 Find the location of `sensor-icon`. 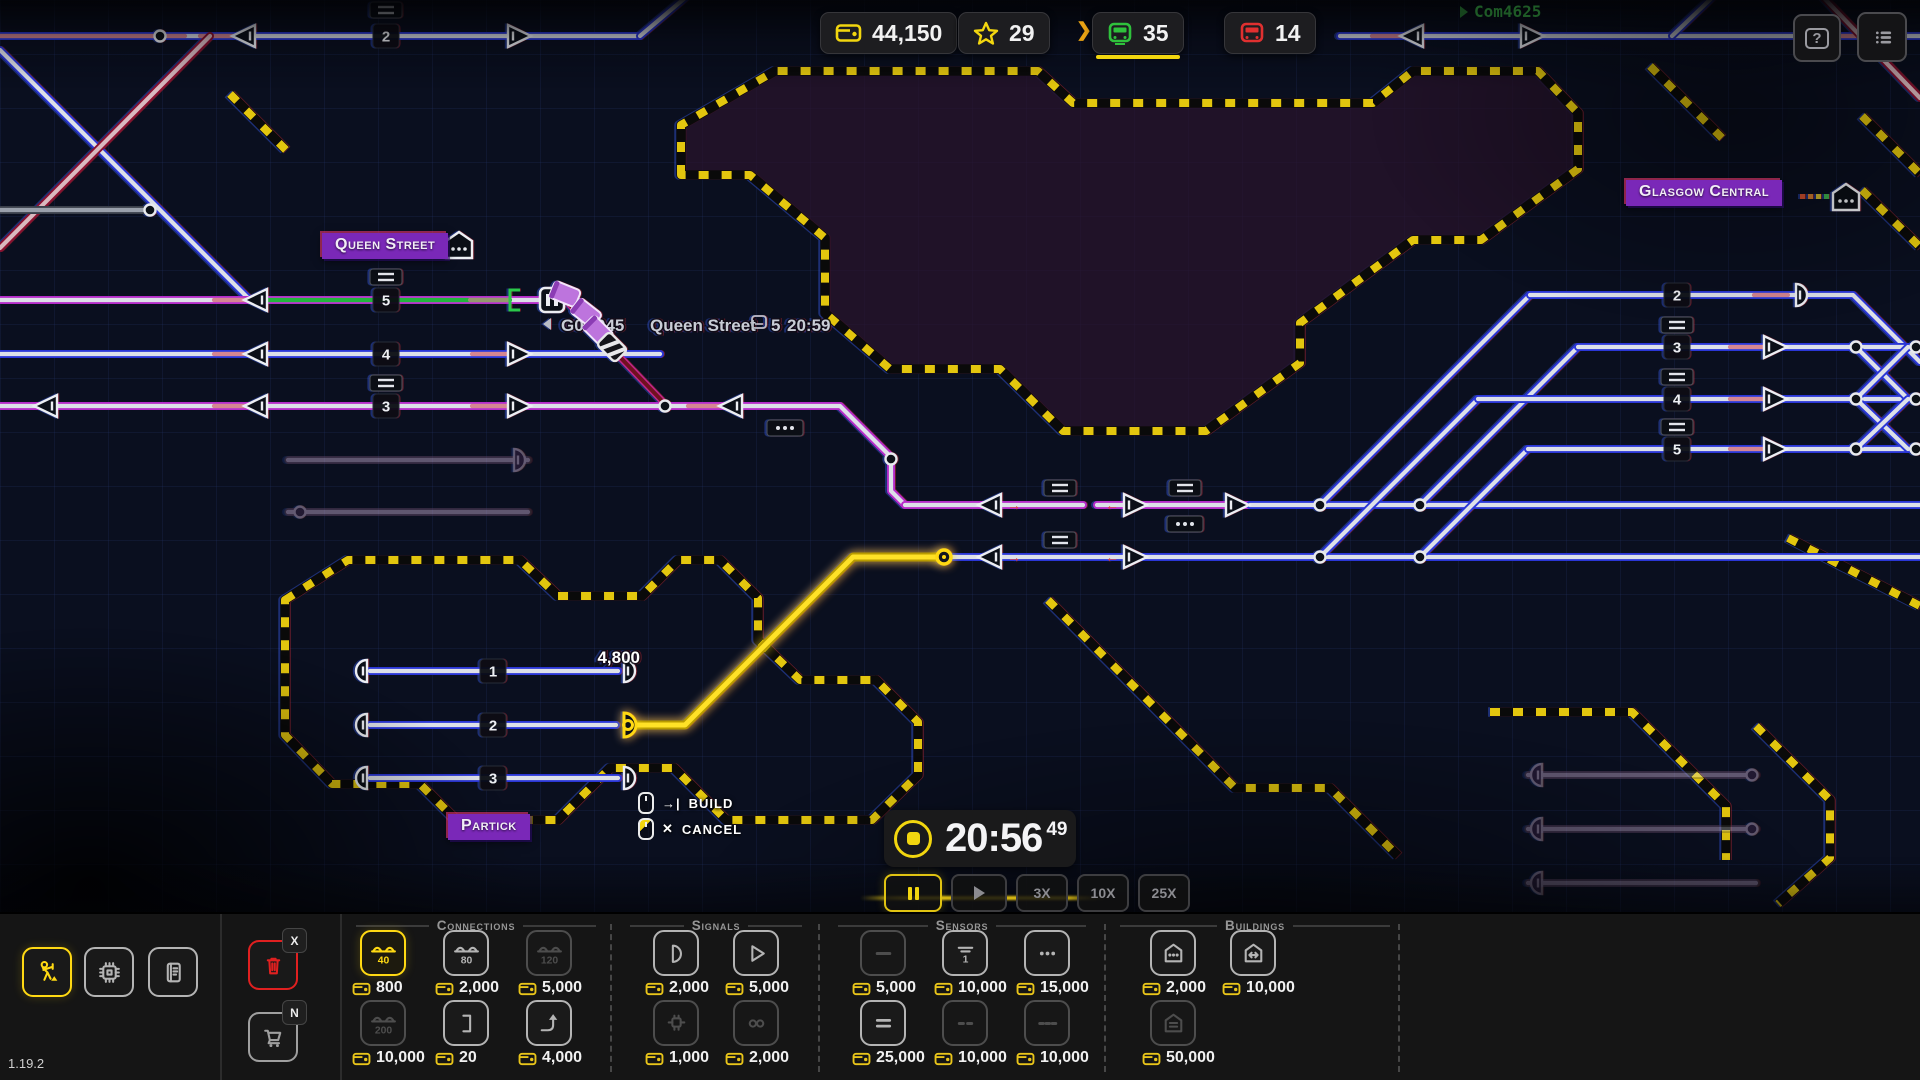

sensor-icon is located at coordinates (883, 953).